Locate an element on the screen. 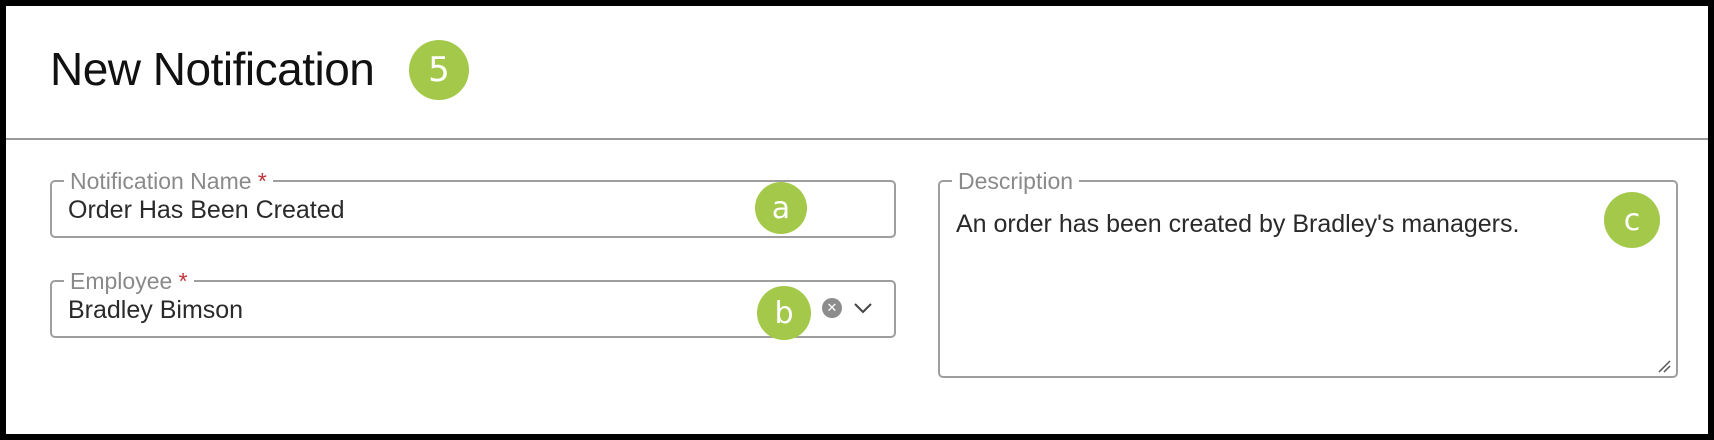  annotation-badge-b: b is located at coordinates (784, 313).